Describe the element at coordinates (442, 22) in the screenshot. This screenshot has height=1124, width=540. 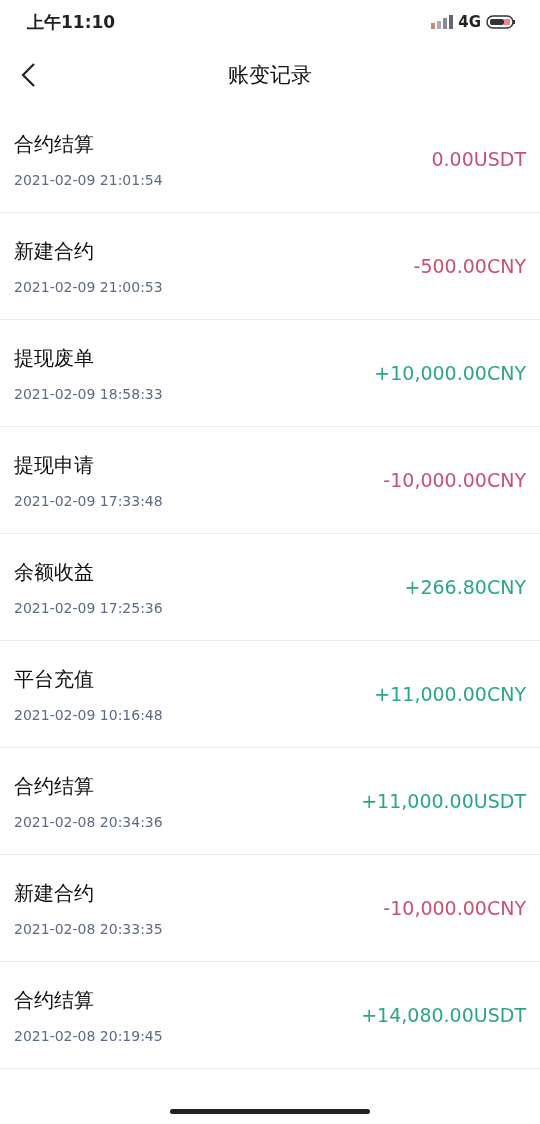
I see `signal-icon` at that location.